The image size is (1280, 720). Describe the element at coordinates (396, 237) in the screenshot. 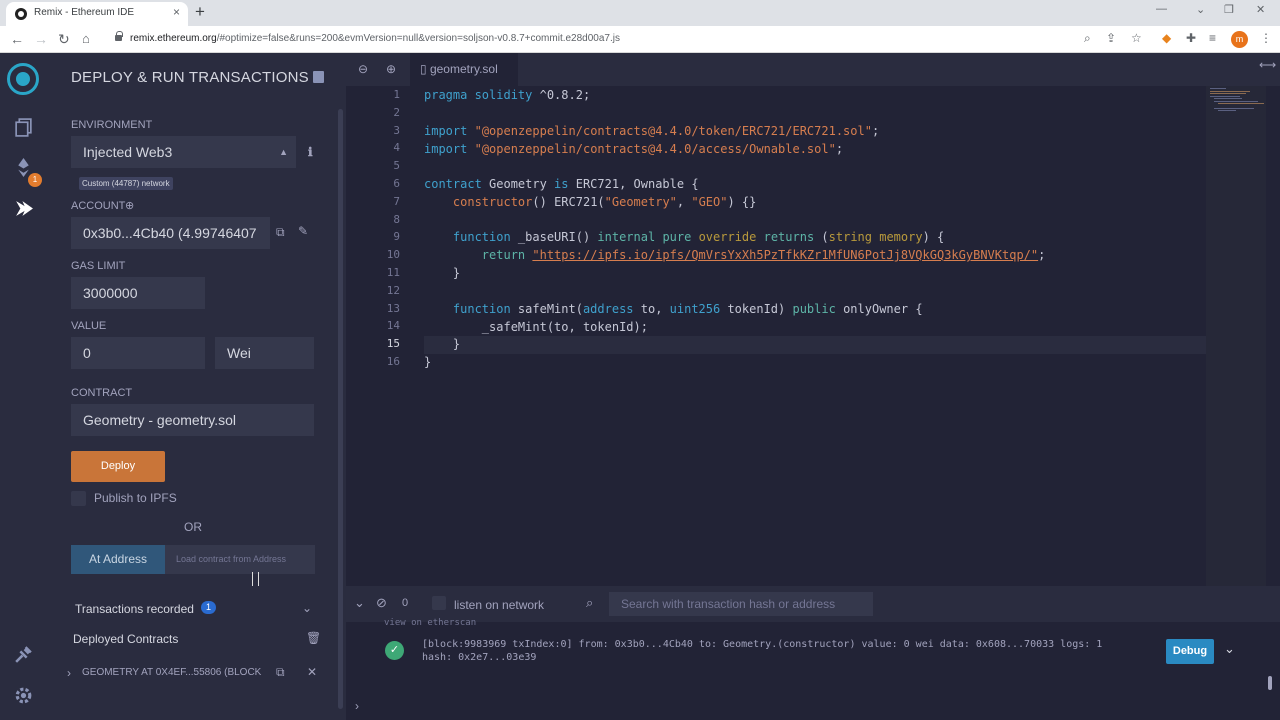

I see `line-number: 9` at that location.